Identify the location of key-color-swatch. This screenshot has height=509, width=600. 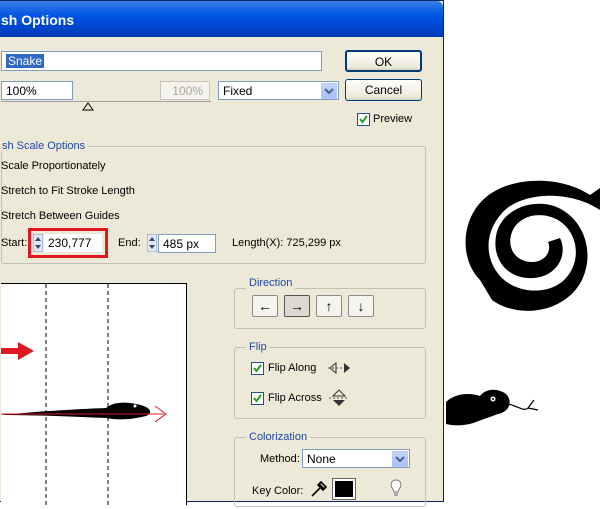
(344, 489).